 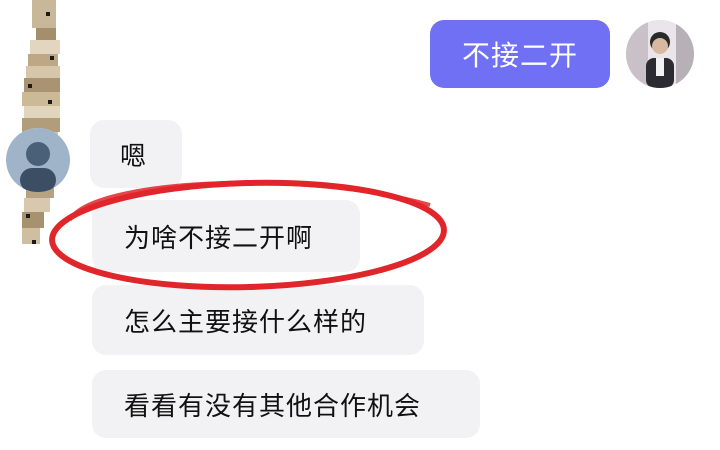 I want to click on incoming-message-bubble: 为啥不接二开啊, so click(x=226, y=236).